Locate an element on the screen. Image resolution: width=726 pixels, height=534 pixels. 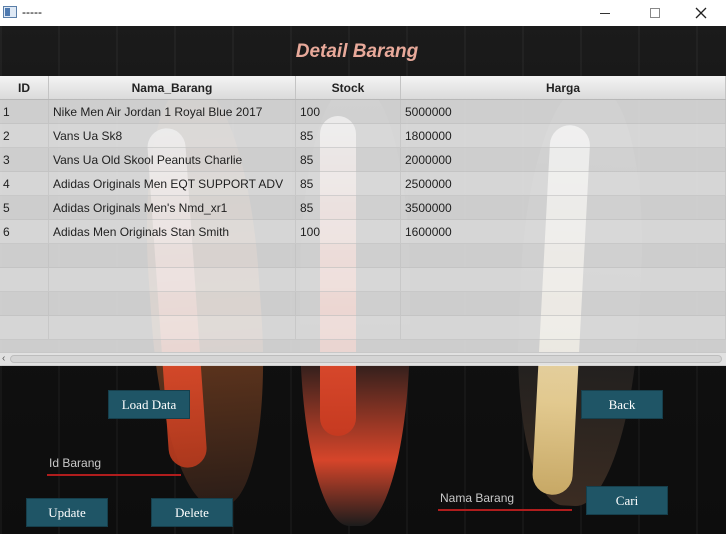
cell-harga: 2000000 is located at coordinates (563, 159).